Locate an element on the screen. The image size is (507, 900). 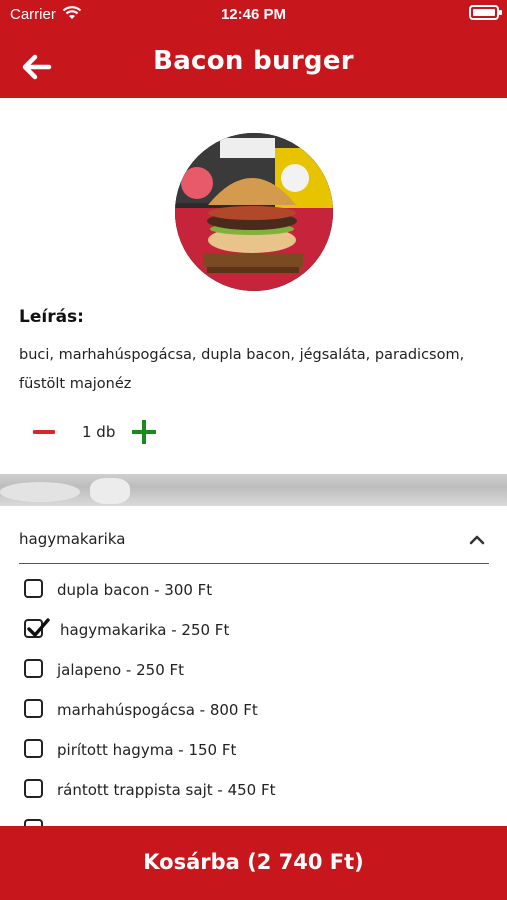
app-header: Carrier 12:46 PM Bacon burger is located at coordinates (253, 49).